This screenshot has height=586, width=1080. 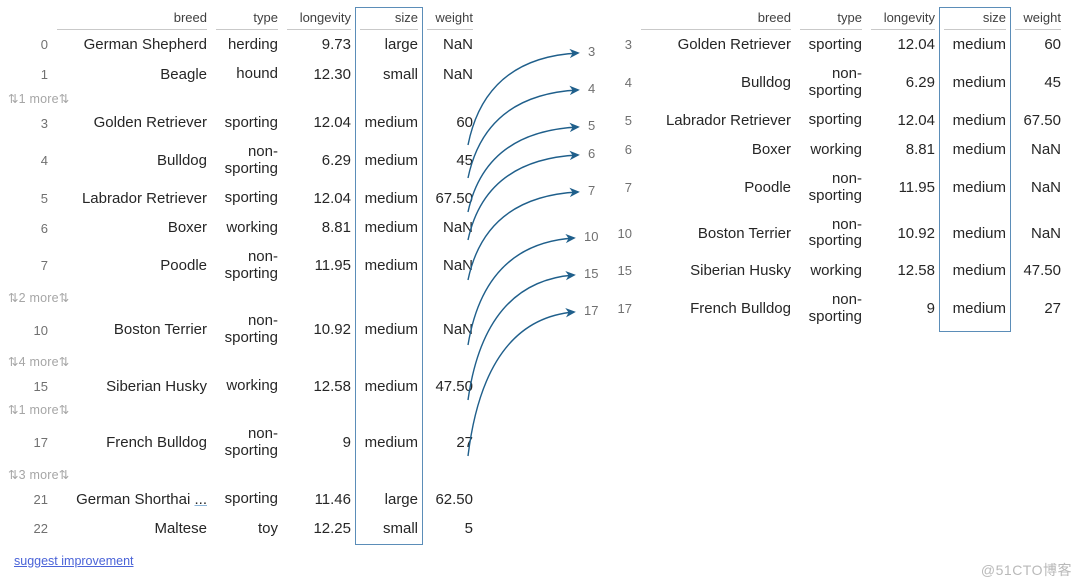 I want to click on cell-longevity: 12.04, so click(x=332, y=198).